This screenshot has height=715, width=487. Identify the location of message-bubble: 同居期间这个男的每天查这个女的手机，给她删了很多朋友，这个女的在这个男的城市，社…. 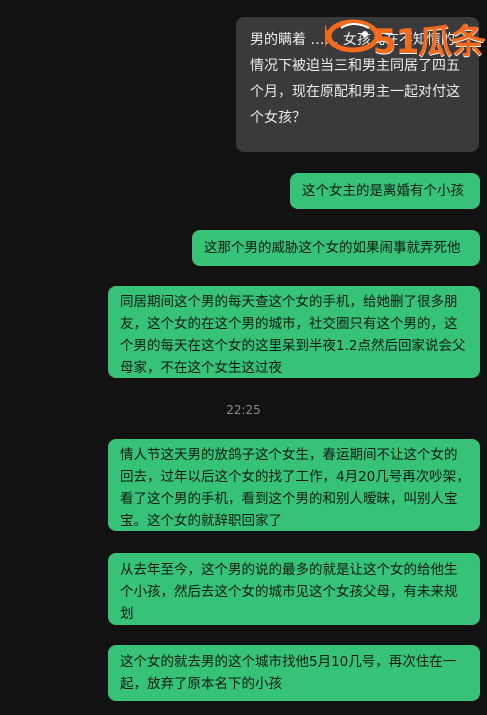
(294, 332).